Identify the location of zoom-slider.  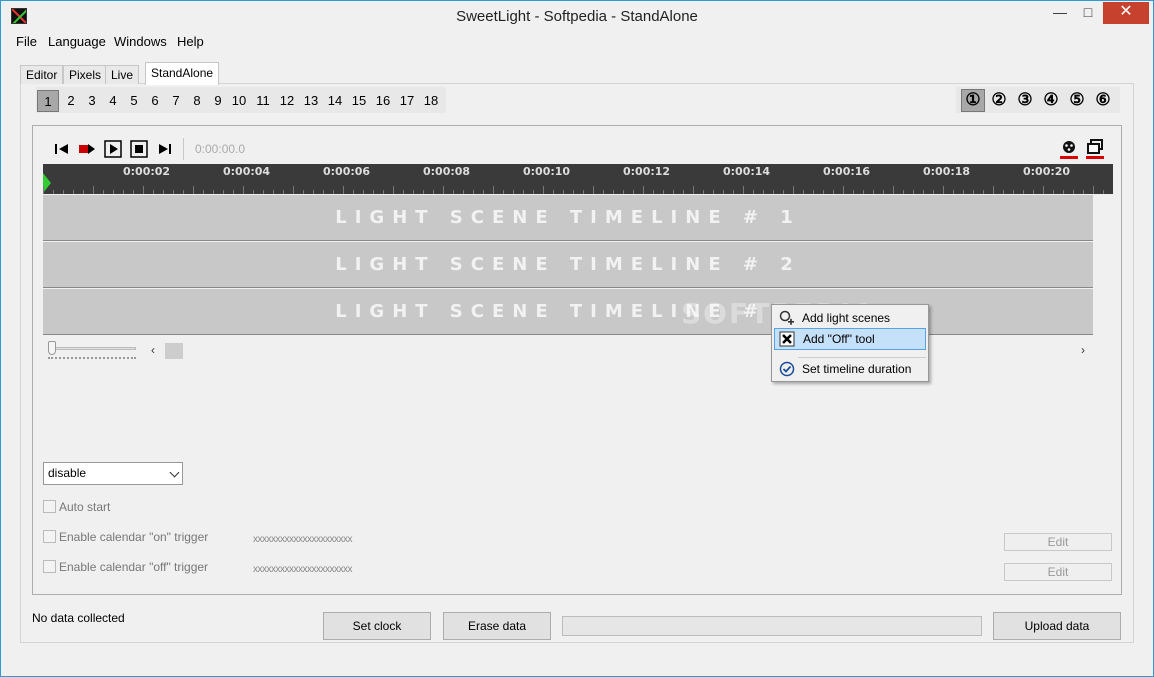
(92, 351).